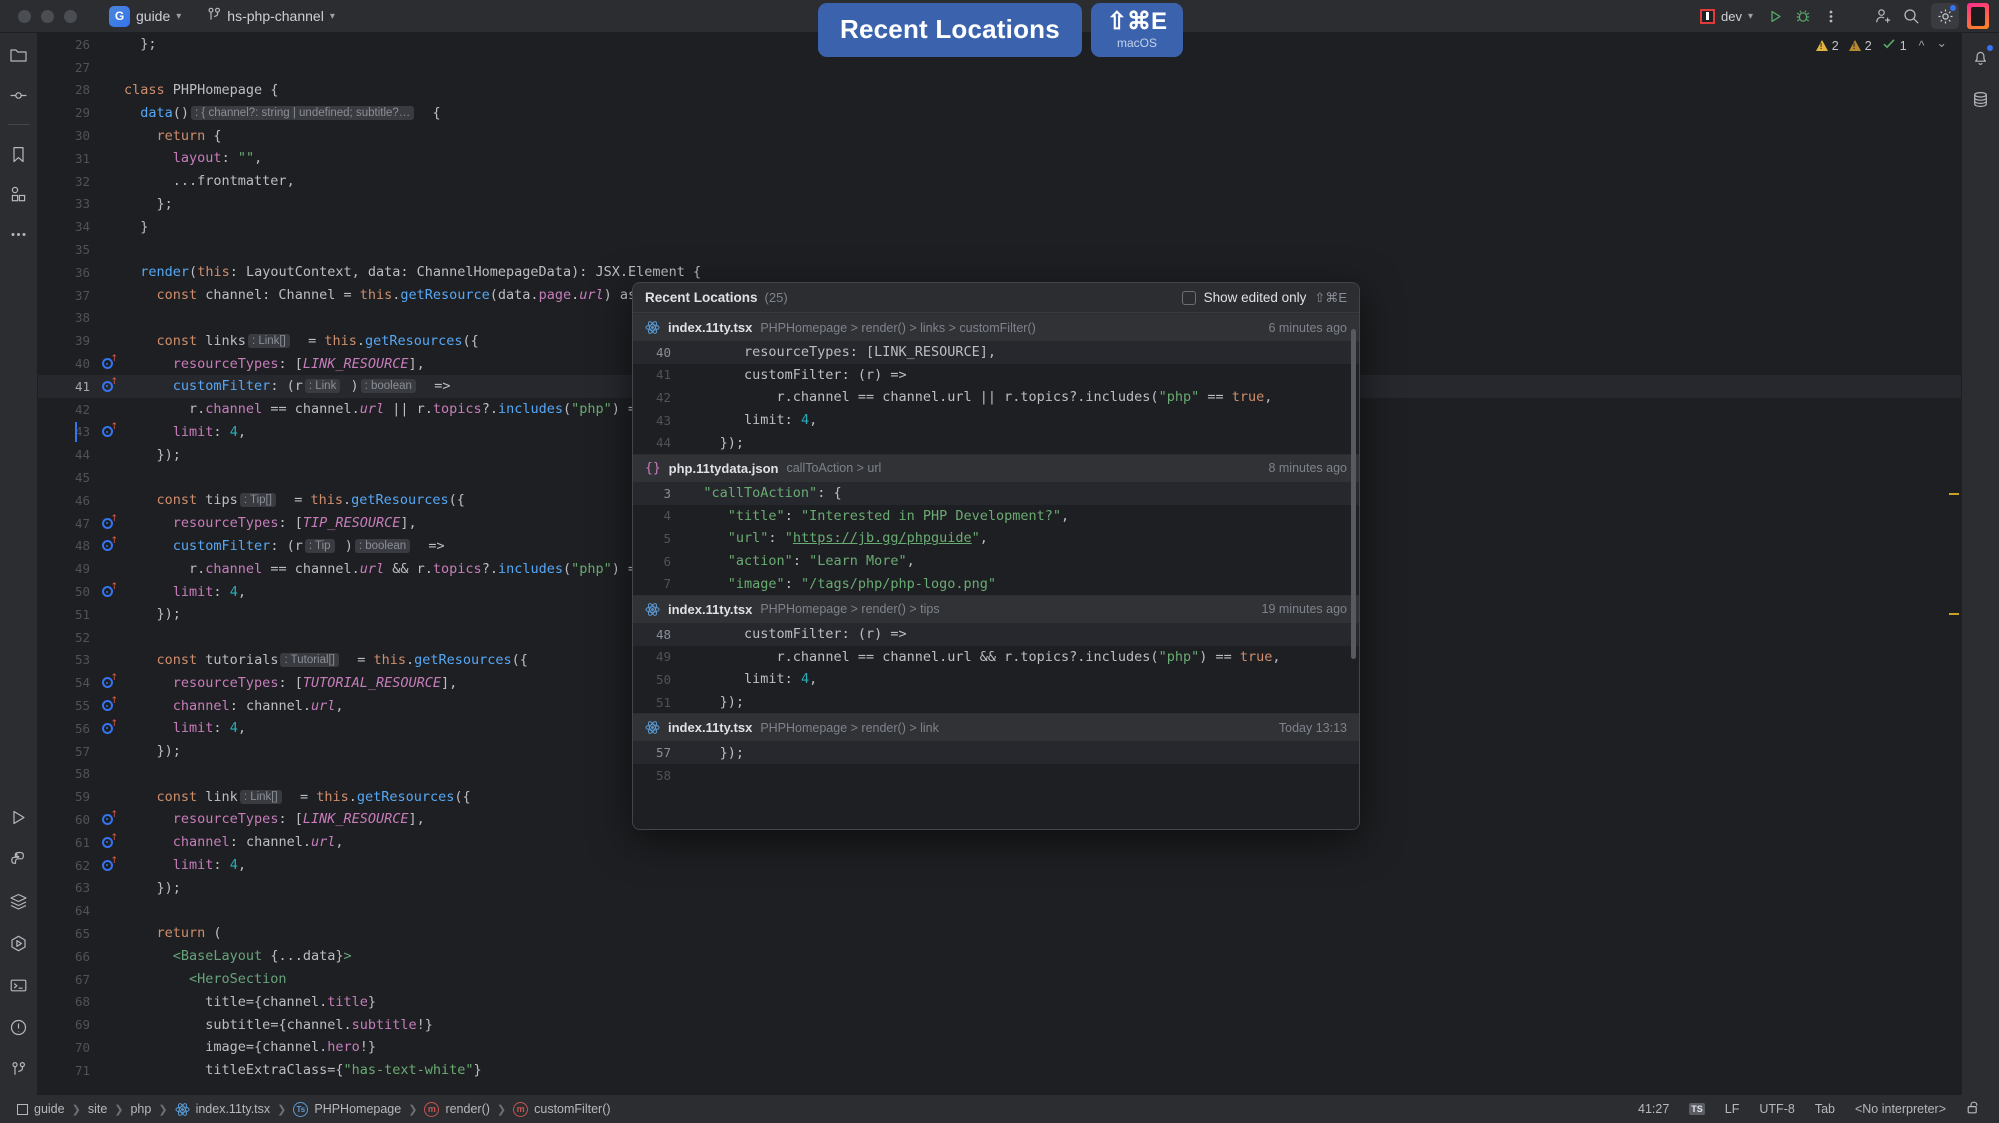 This screenshot has height=1123, width=1999. Describe the element at coordinates (1922, 46) in the screenshot. I see `prev-problem-icon: ^` at that location.